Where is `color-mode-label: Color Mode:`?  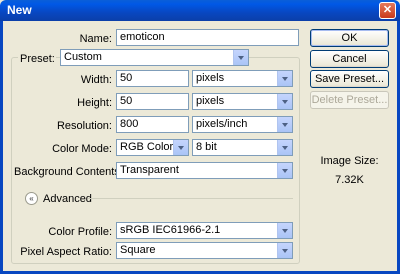 color-mode-label: Color Mode: is located at coordinates (82, 149).